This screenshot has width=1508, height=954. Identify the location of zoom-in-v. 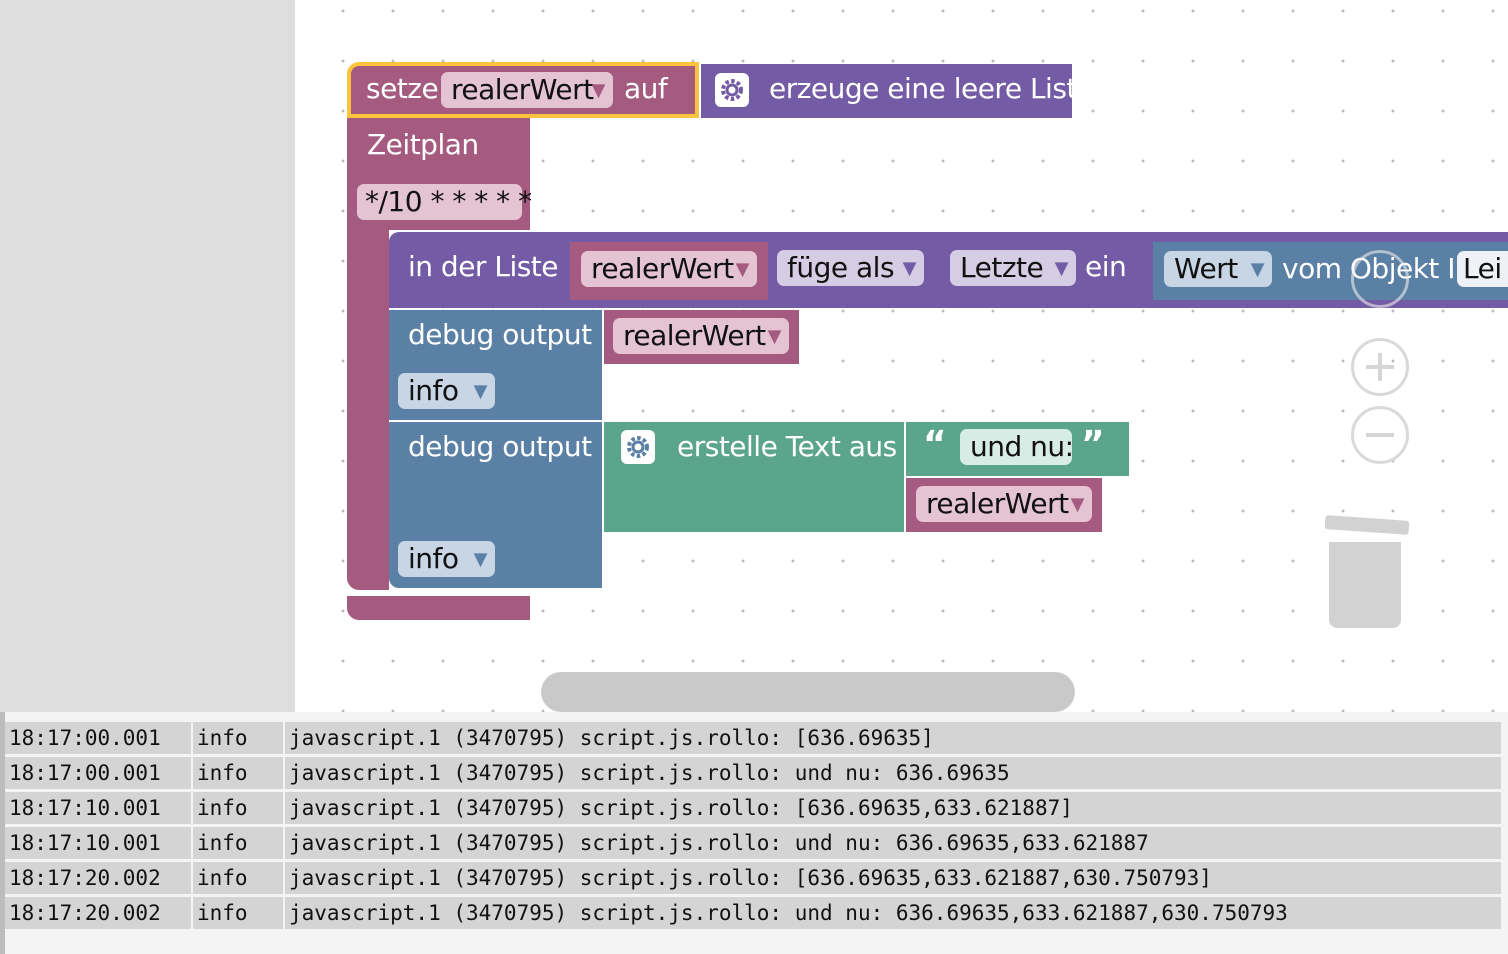
(1380, 367).